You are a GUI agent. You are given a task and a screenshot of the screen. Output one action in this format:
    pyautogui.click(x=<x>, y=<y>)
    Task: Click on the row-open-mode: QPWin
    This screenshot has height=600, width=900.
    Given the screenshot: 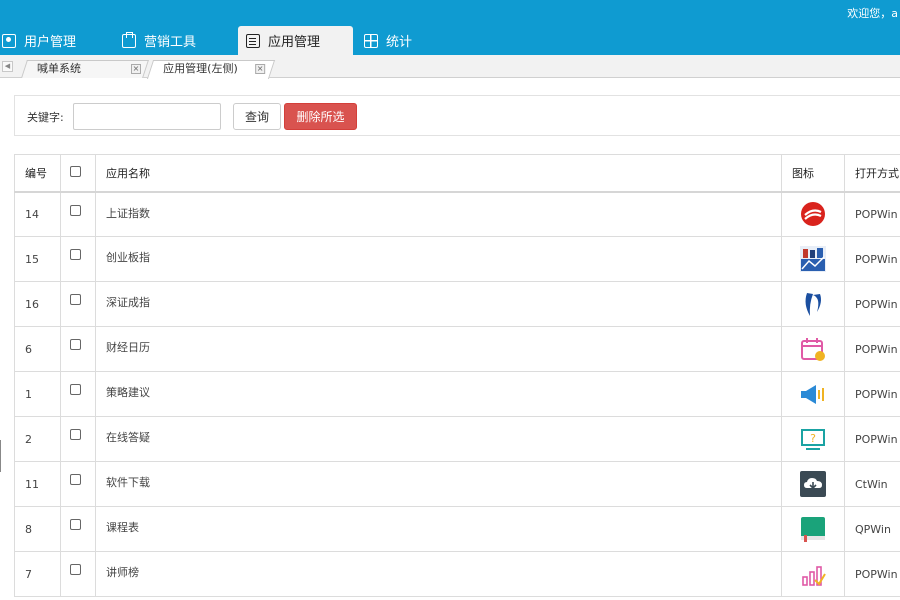 What is the action you would take?
    pyautogui.click(x=872, y=529)
    